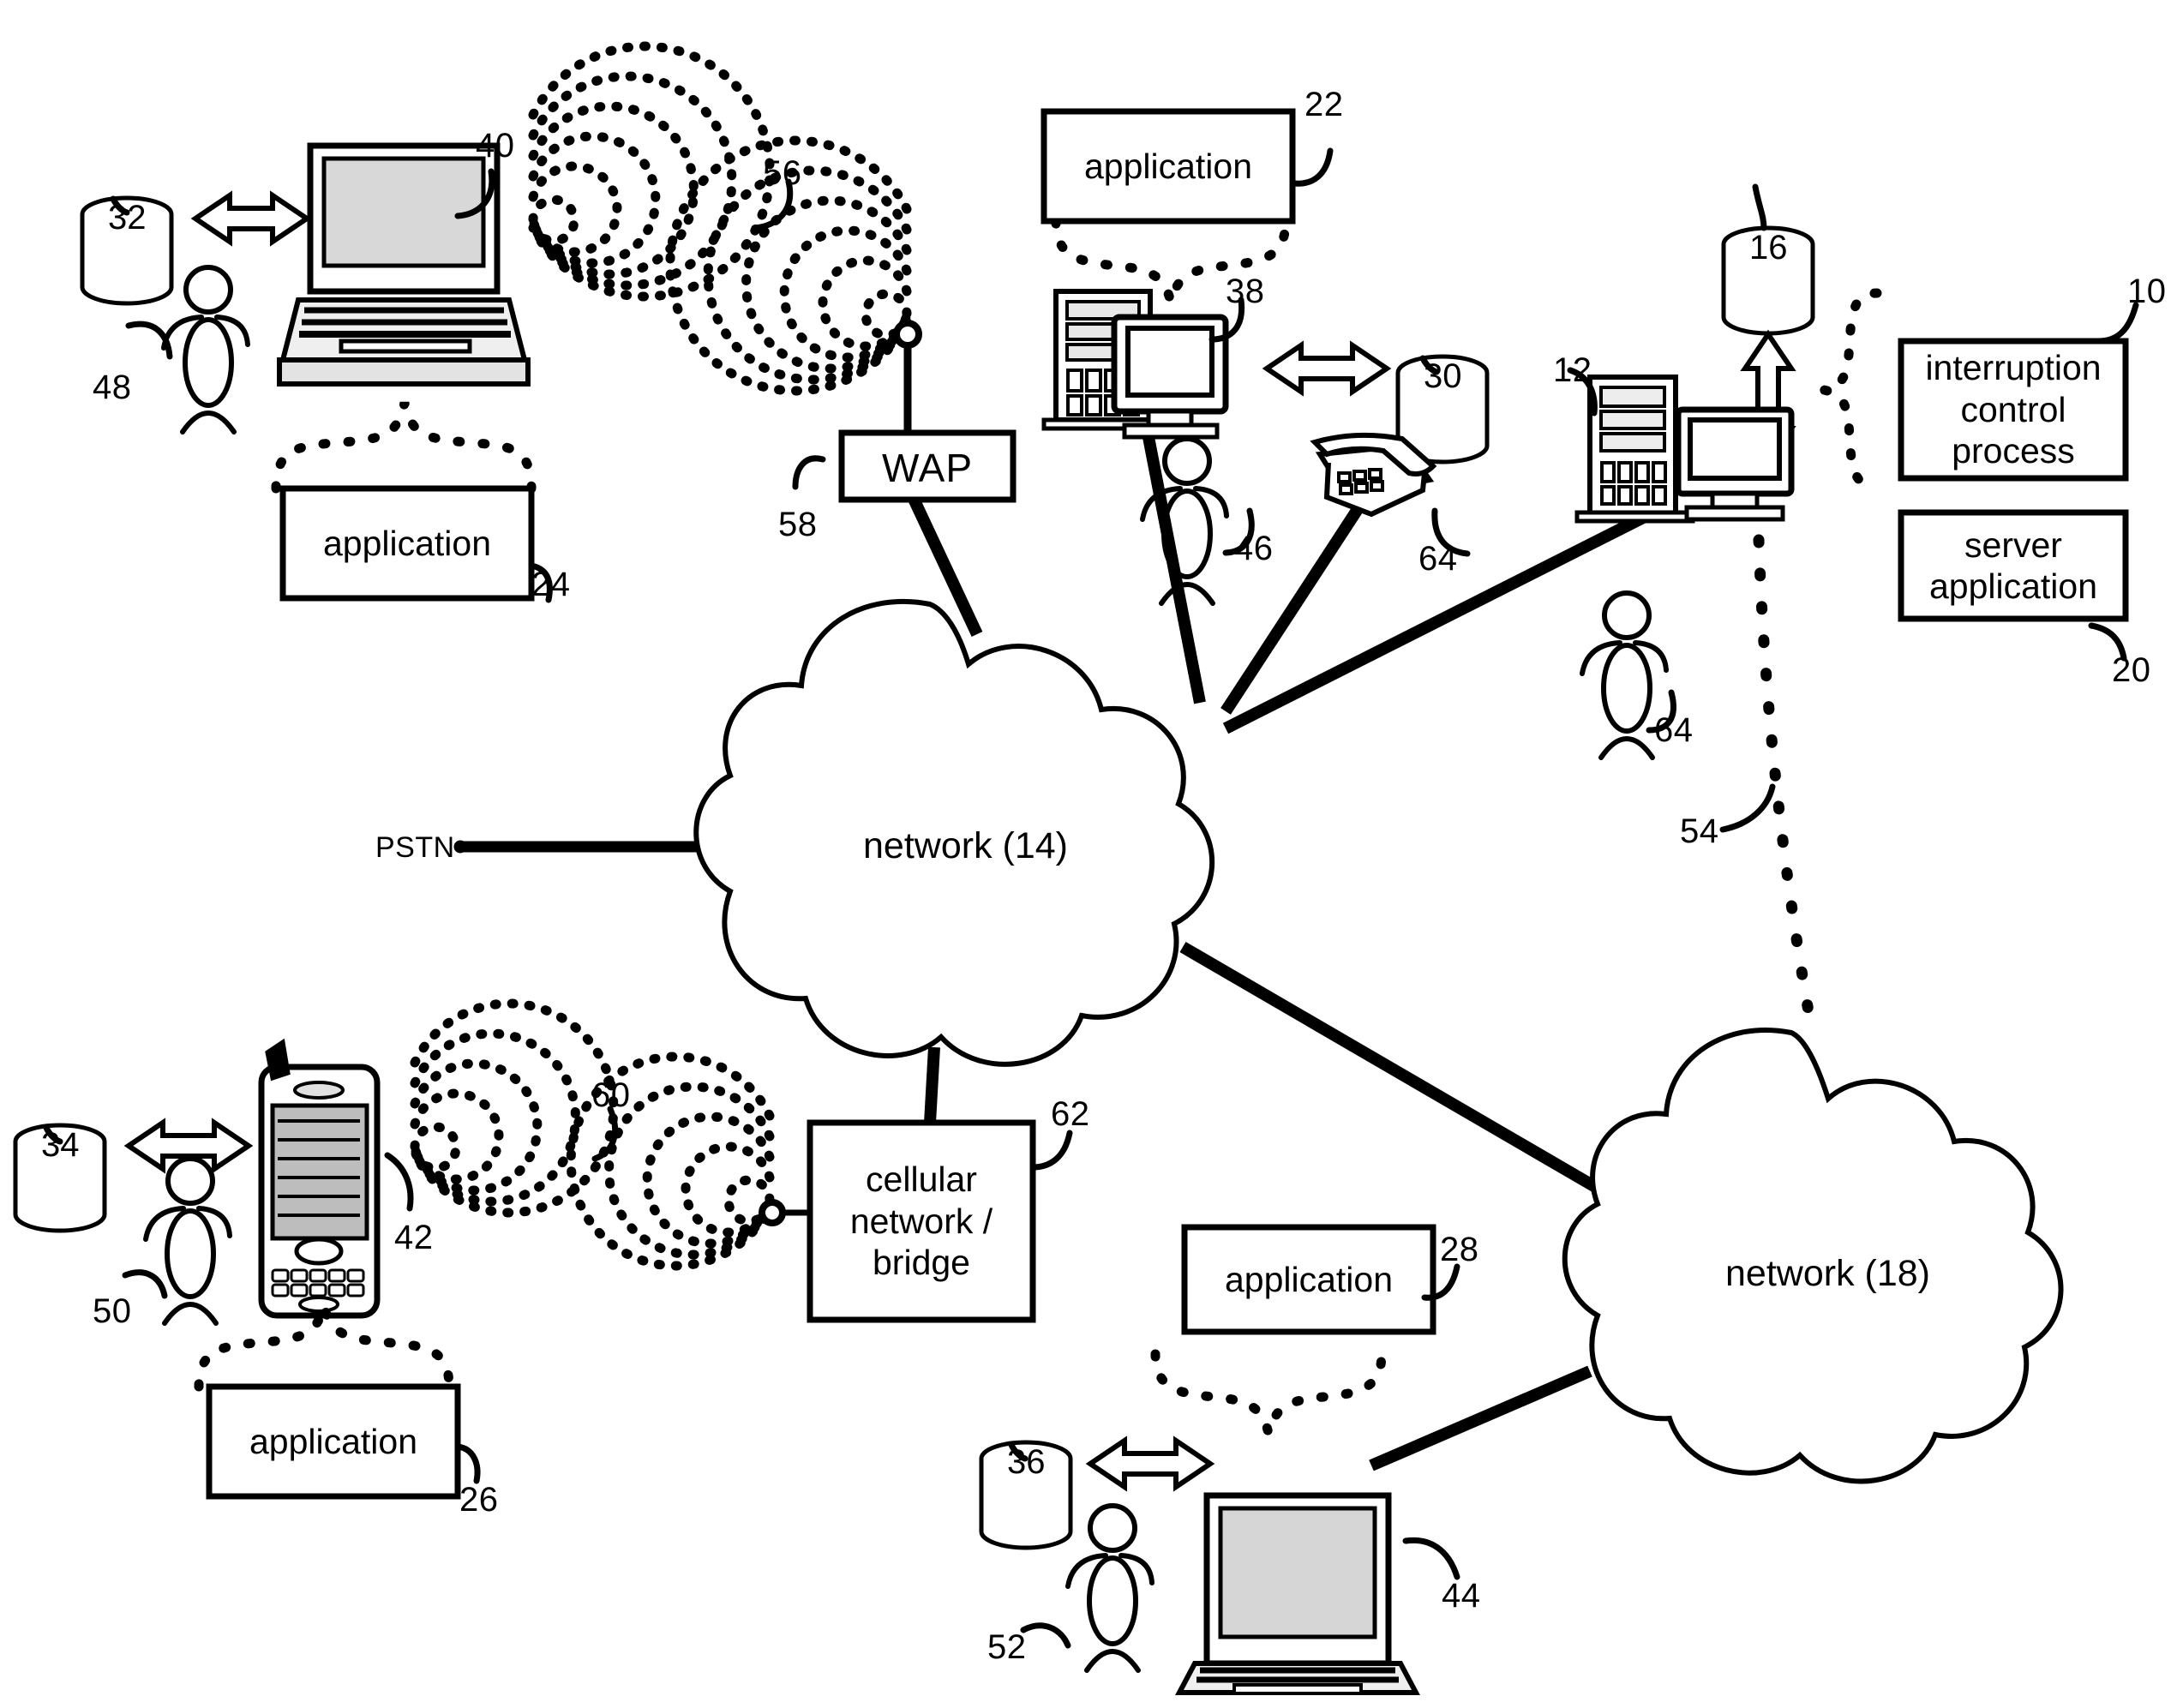 Image resolution: width=2177 pixels, height=1708 pixels. I want to click on cell-line-2: network /, so click(921, 1221).